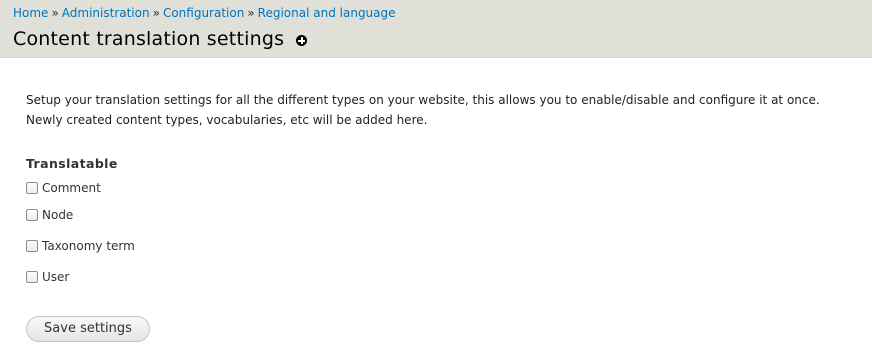  I want to click on page-title-row: Content translation settings, so click(160, 39).